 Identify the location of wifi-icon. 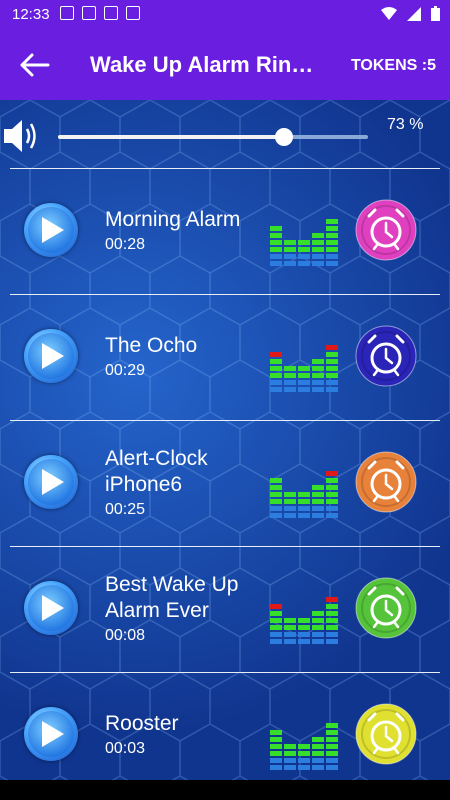
(389, 13).